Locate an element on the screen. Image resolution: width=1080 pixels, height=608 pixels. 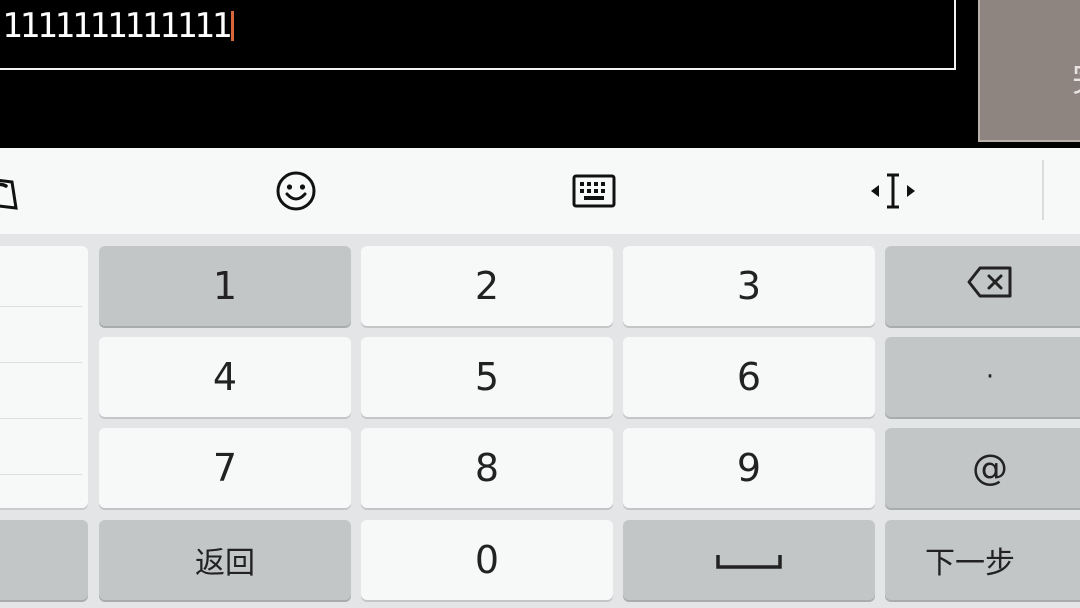
key-9: 9 is located at coordinates (749, 468).